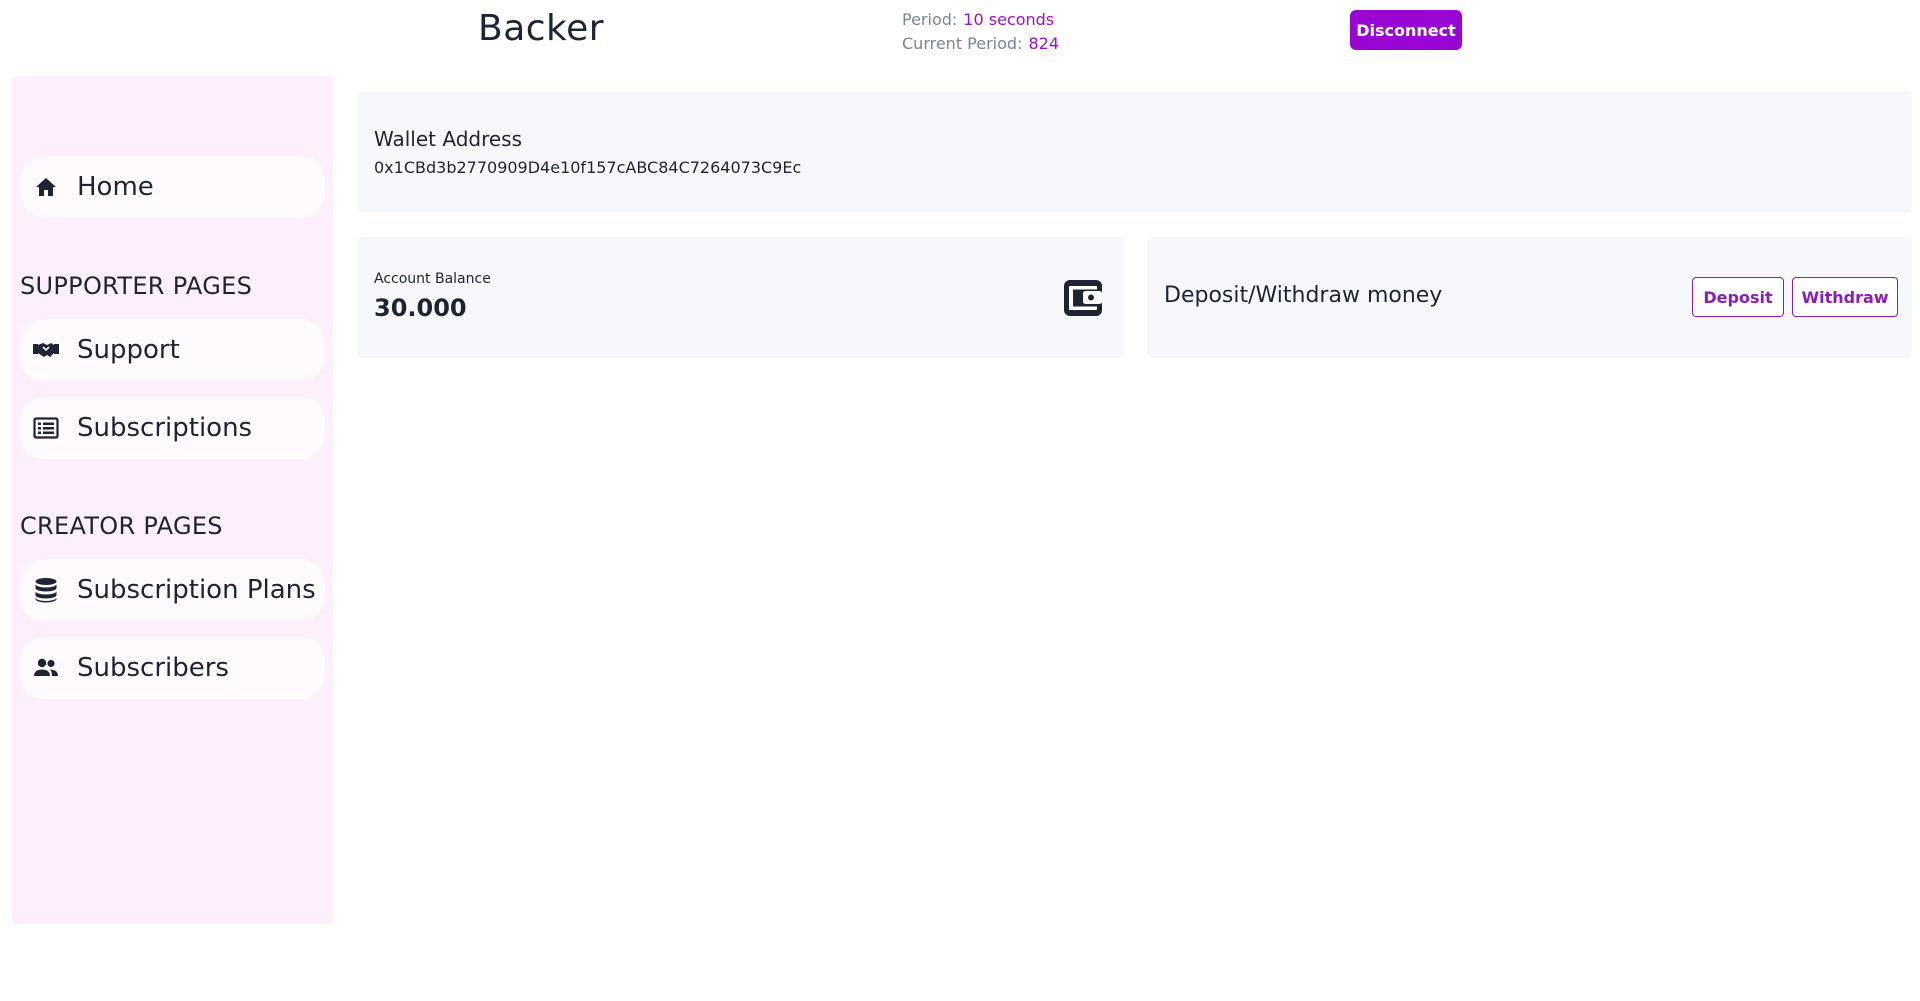 The width and height of the screenshot is (1920, 1001). Describe the element at coordinates (46, 428) in the screenshot. I see `list-icon` at that location.